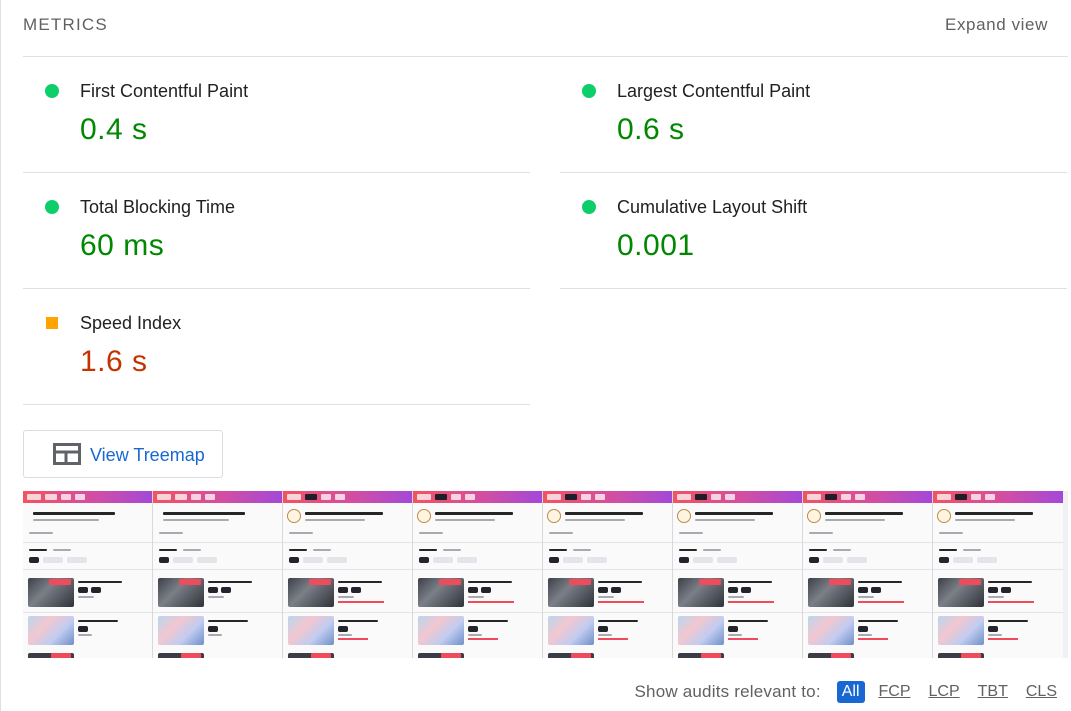 This screenshot has width=1071, height=711. I want to click on metric-value: 0.6 s, so click(651, 129).